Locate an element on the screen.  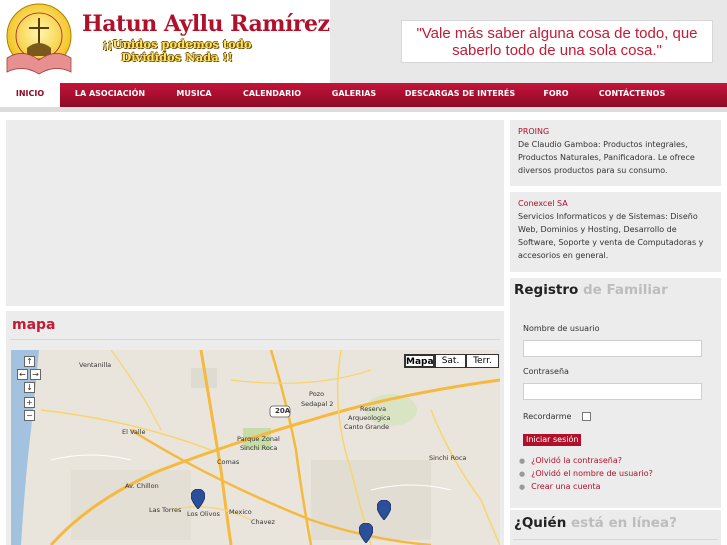
username-input is located at coordinates (612, 348).